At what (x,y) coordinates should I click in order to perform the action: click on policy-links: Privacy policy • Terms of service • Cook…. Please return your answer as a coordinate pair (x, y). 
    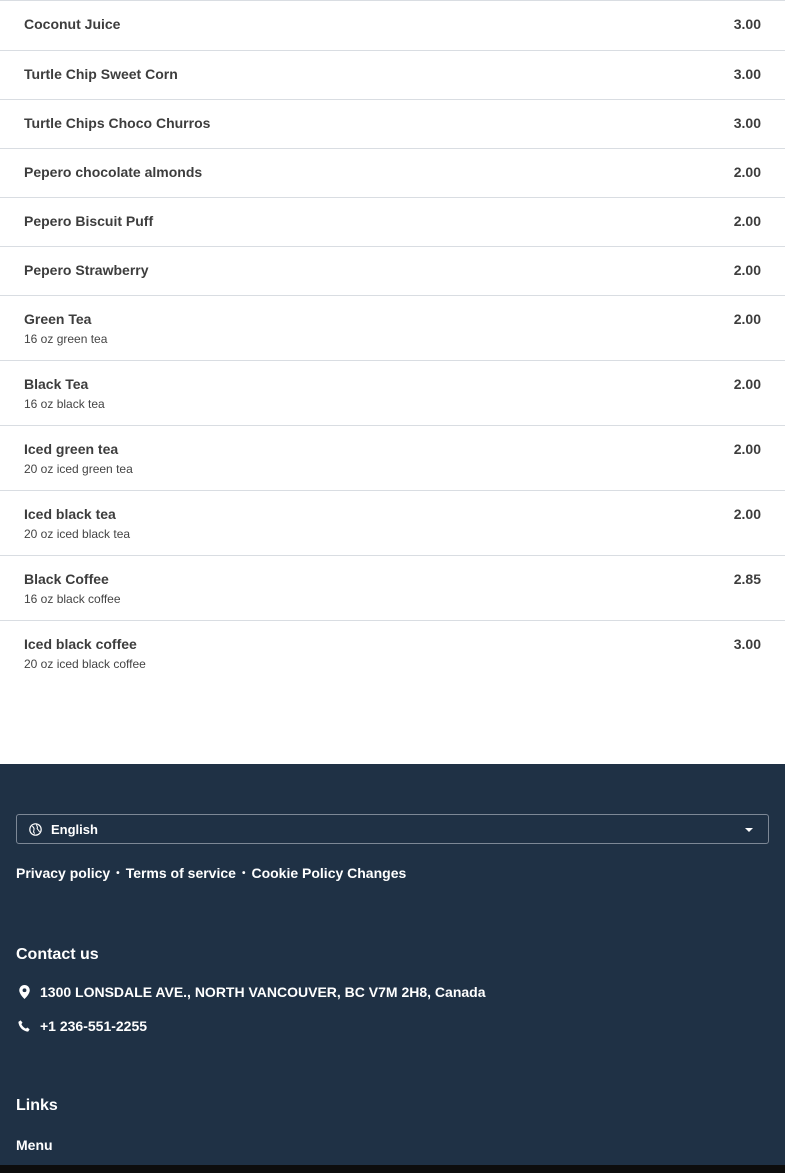
    Looking at the image, I should click on (211, 873).